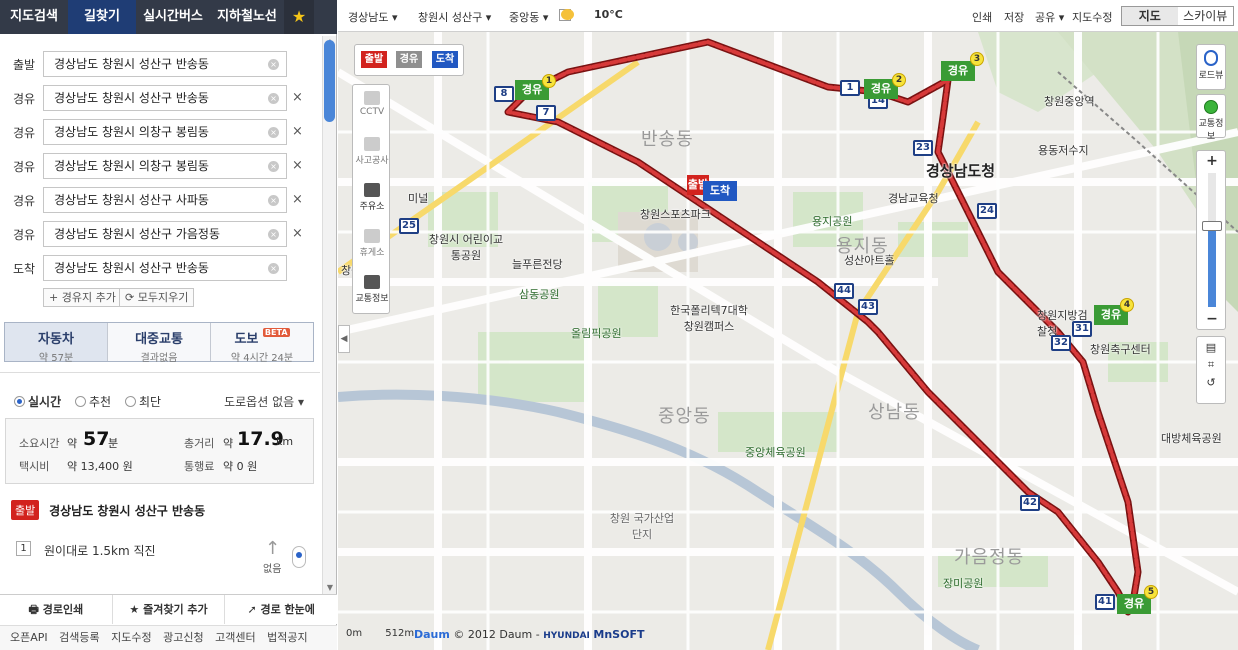  I want to click on footer-link-search-register: 검색등록, so click(79, 637).